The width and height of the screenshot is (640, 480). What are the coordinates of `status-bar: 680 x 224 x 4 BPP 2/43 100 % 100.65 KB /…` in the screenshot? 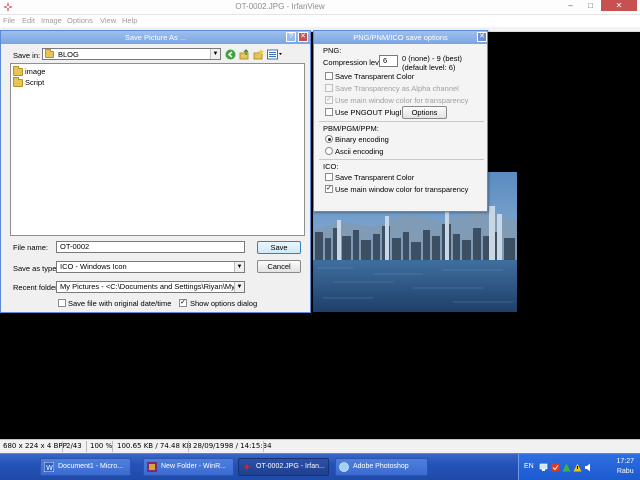 It's located at (320, 446).